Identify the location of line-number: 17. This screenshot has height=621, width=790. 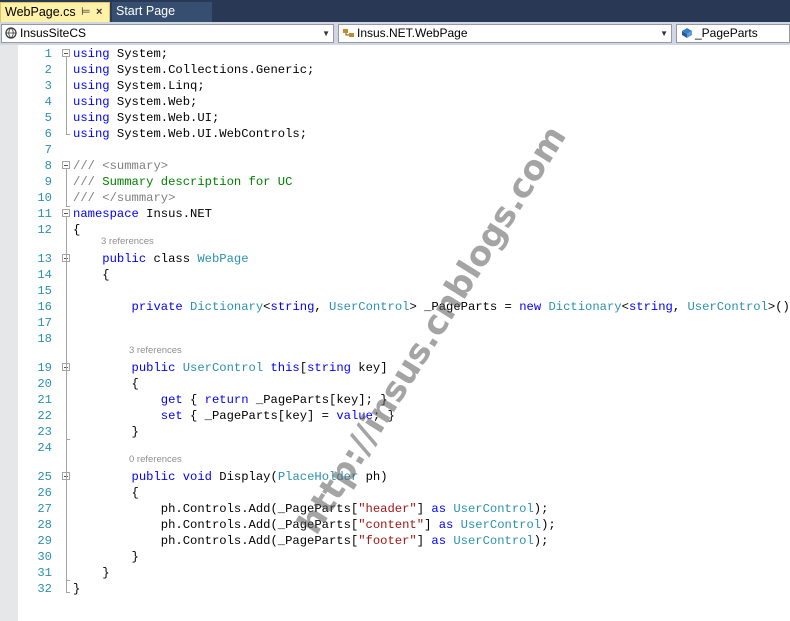
(44, 323).